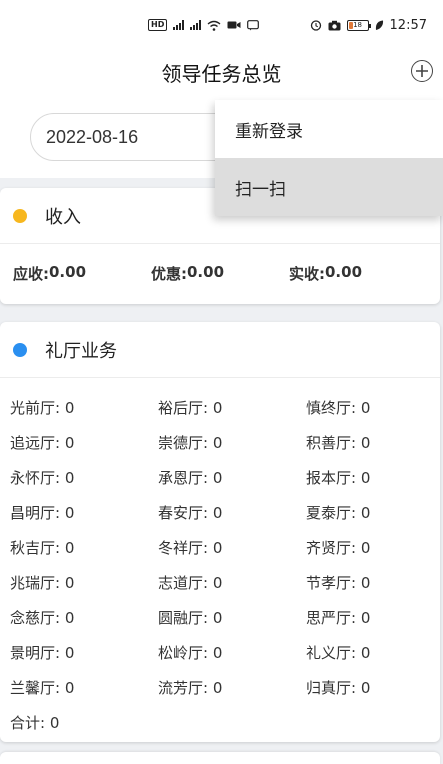  Describe the element at coordinates (31, 273) in the screenshot. I see `receivable-label: 应收:` at that location.